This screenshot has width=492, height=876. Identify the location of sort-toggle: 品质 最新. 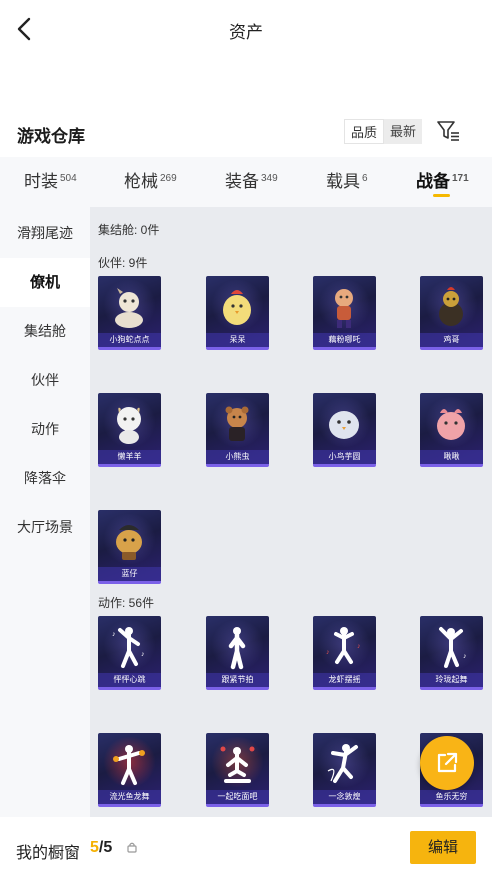
(383, 131).